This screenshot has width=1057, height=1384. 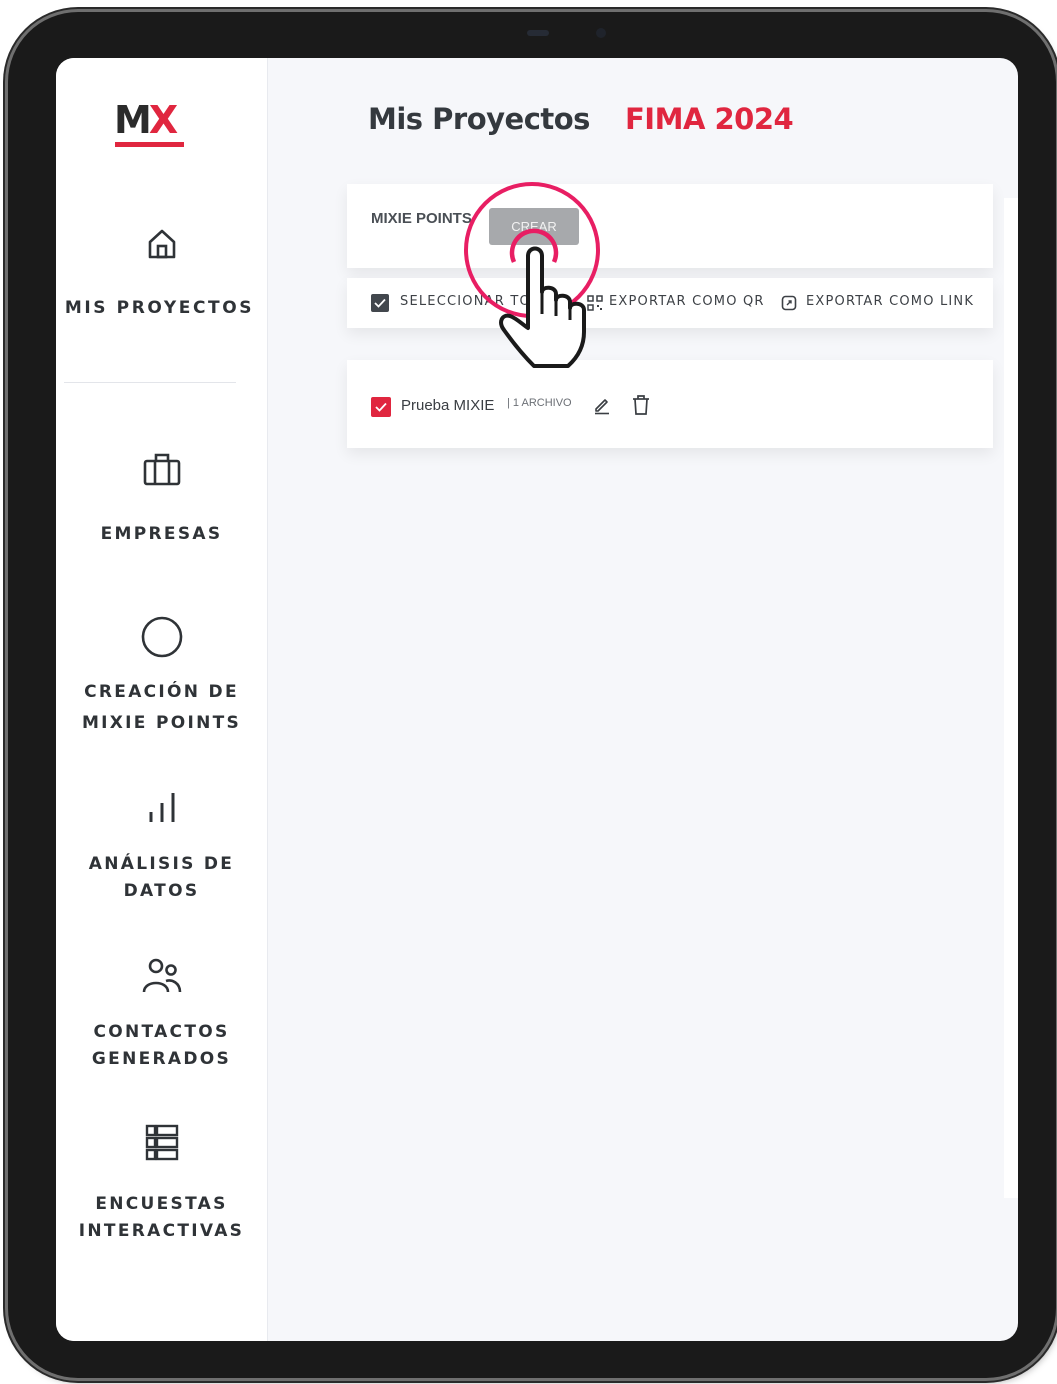 I want to click on mixie-points-card: MIXIE POINTS CREAR, so click(x=670, y=226).